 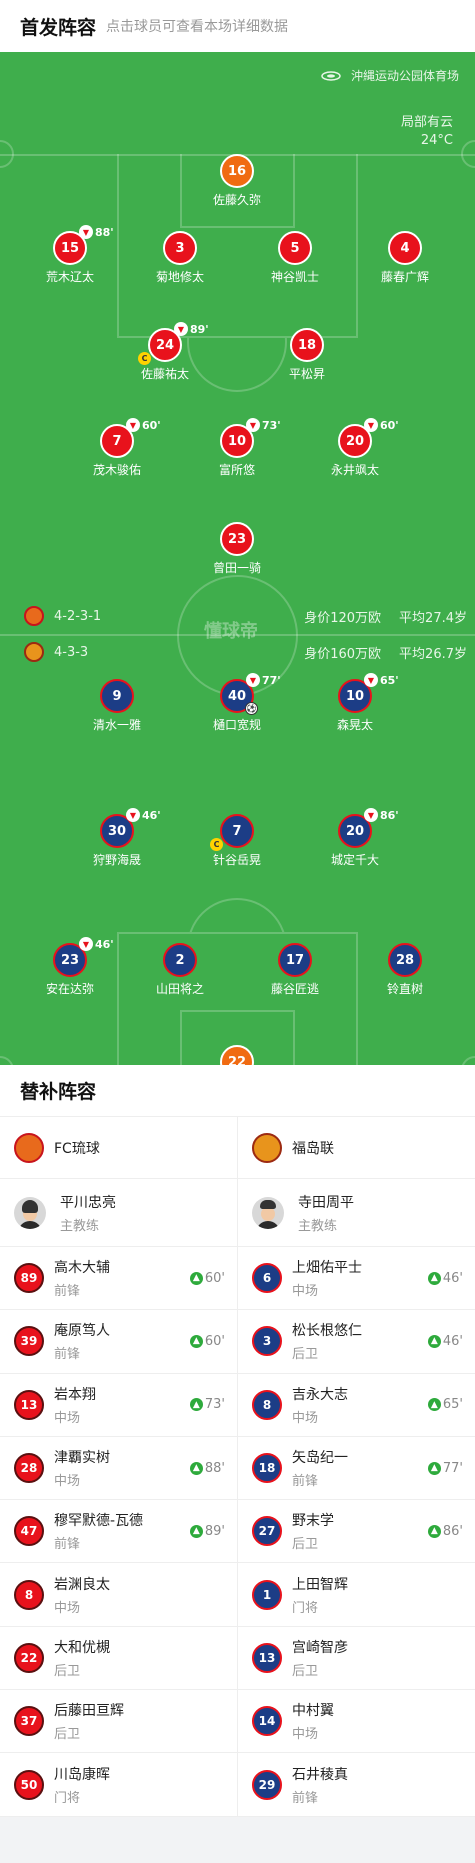 What do you see at coordinates (356, 1213) in the screenshot?
I see `away-coach: 寺田周平 主教练` at bounding box center [356, 1213].